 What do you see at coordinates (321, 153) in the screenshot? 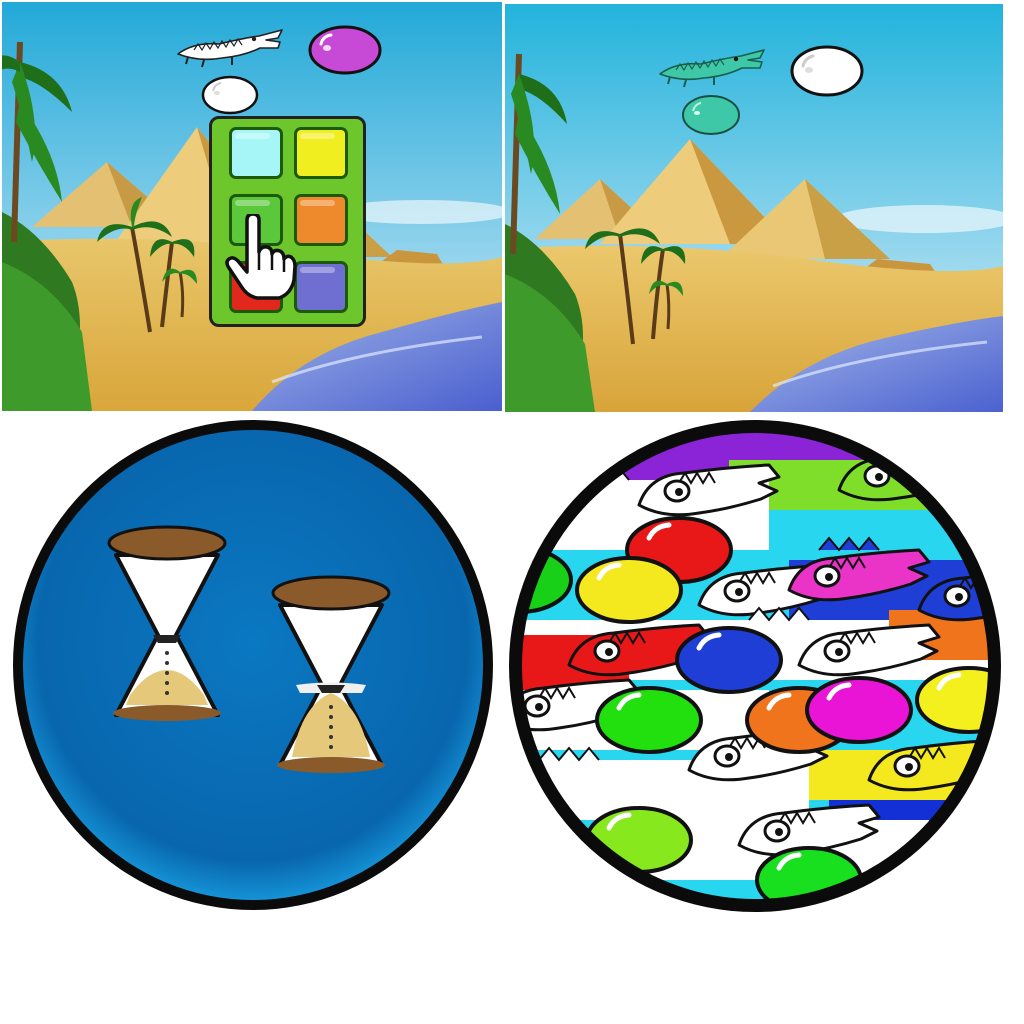
I see `swatch-yellow` at bounding box center [321, 153].